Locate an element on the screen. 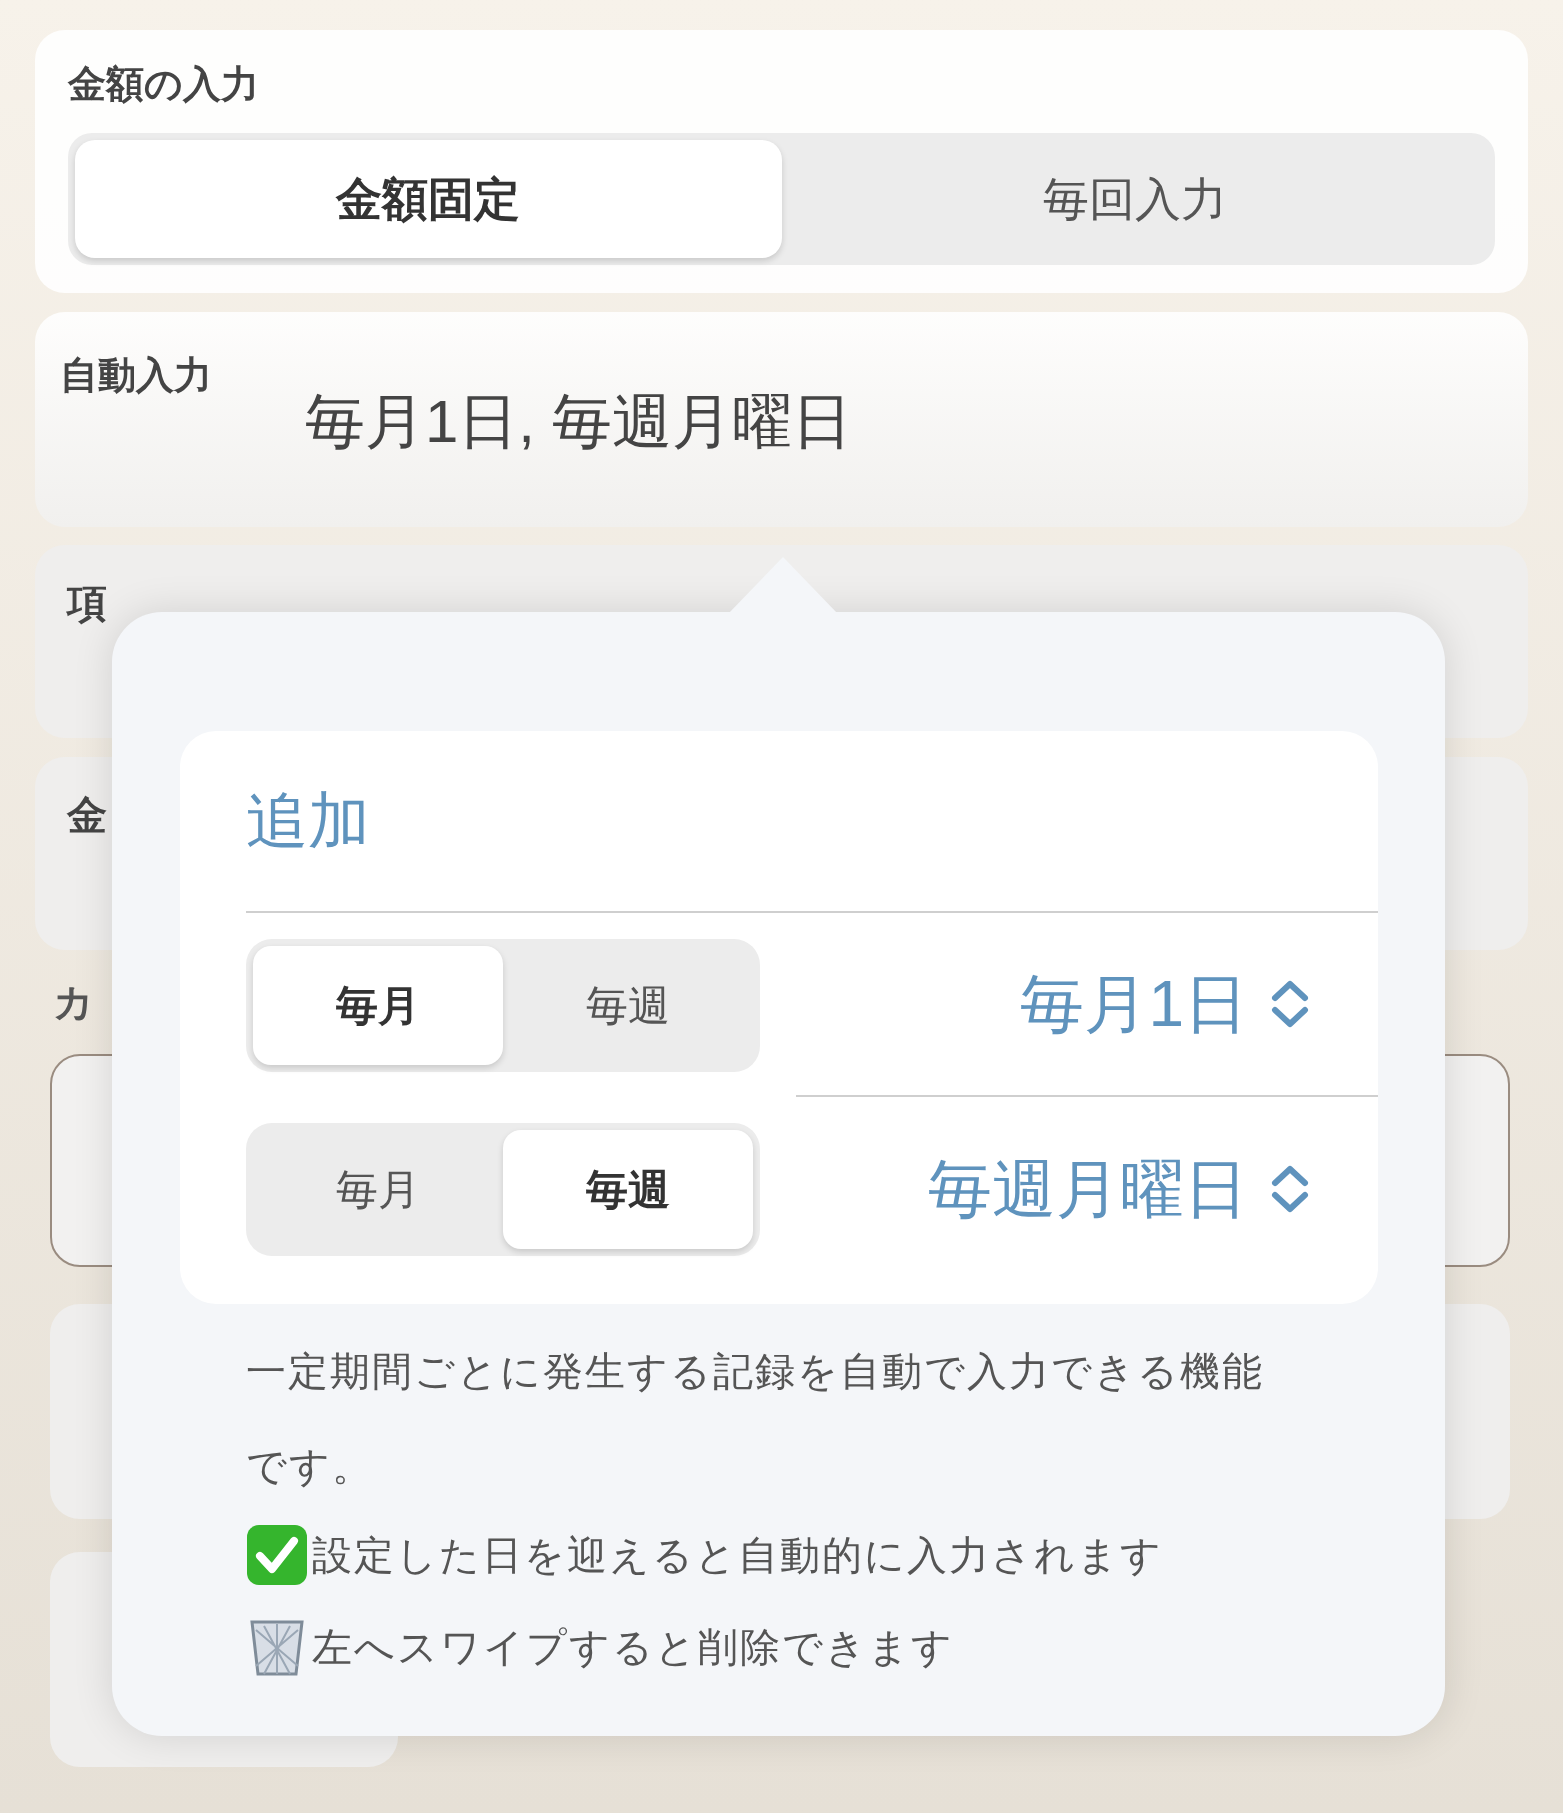  date-picker: 毎月1日 is located at coordinates (1165, 1004).